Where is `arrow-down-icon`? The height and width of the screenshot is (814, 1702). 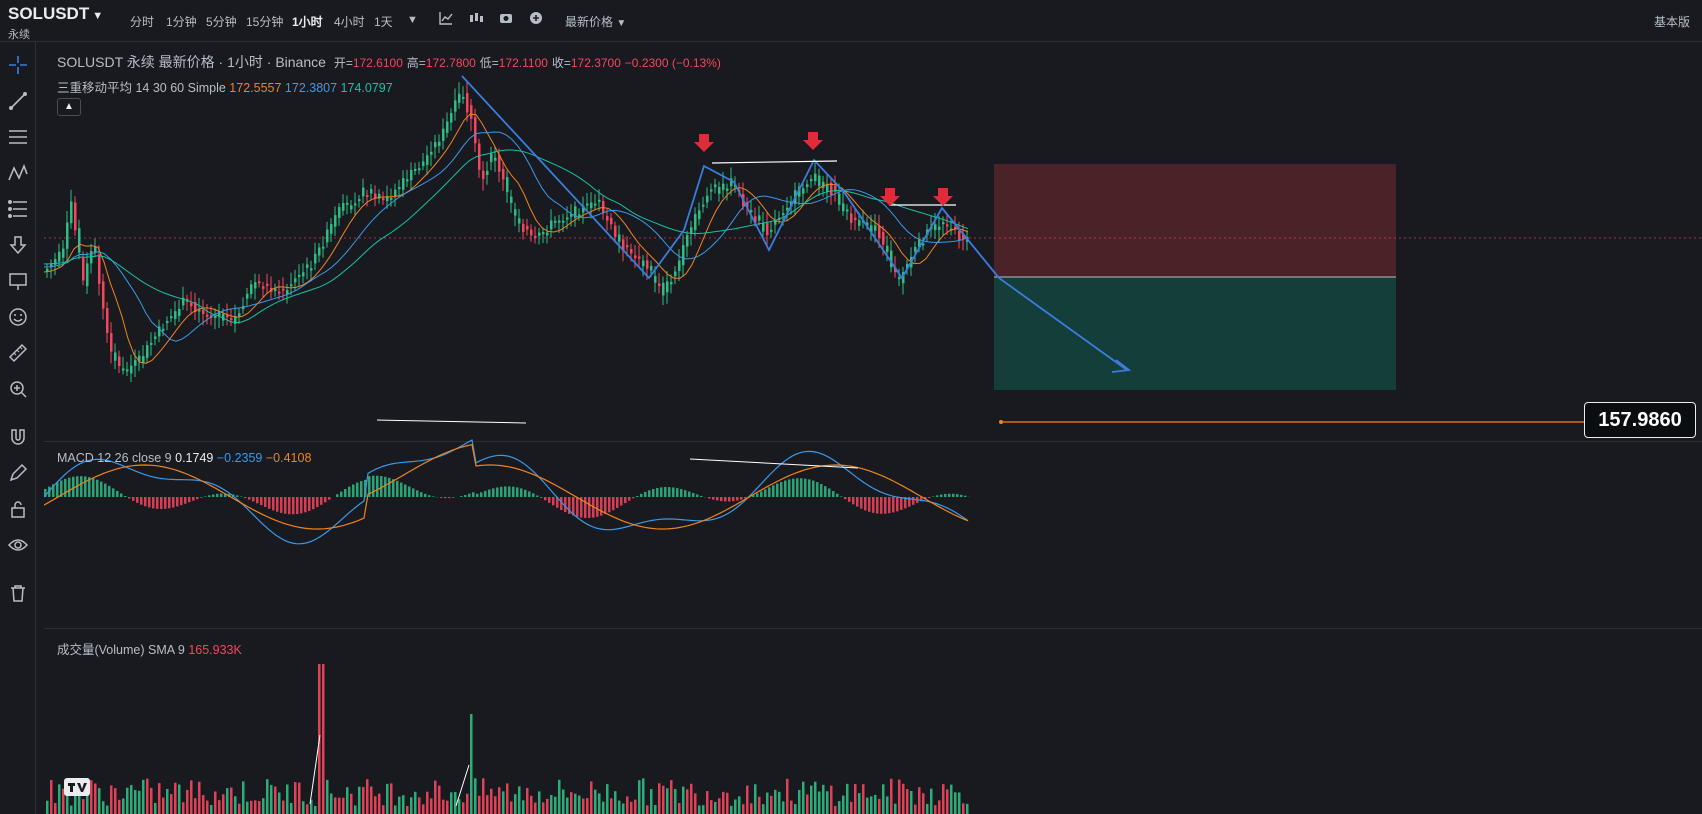 arrow-down-icon is located at coordinates (18, 245).